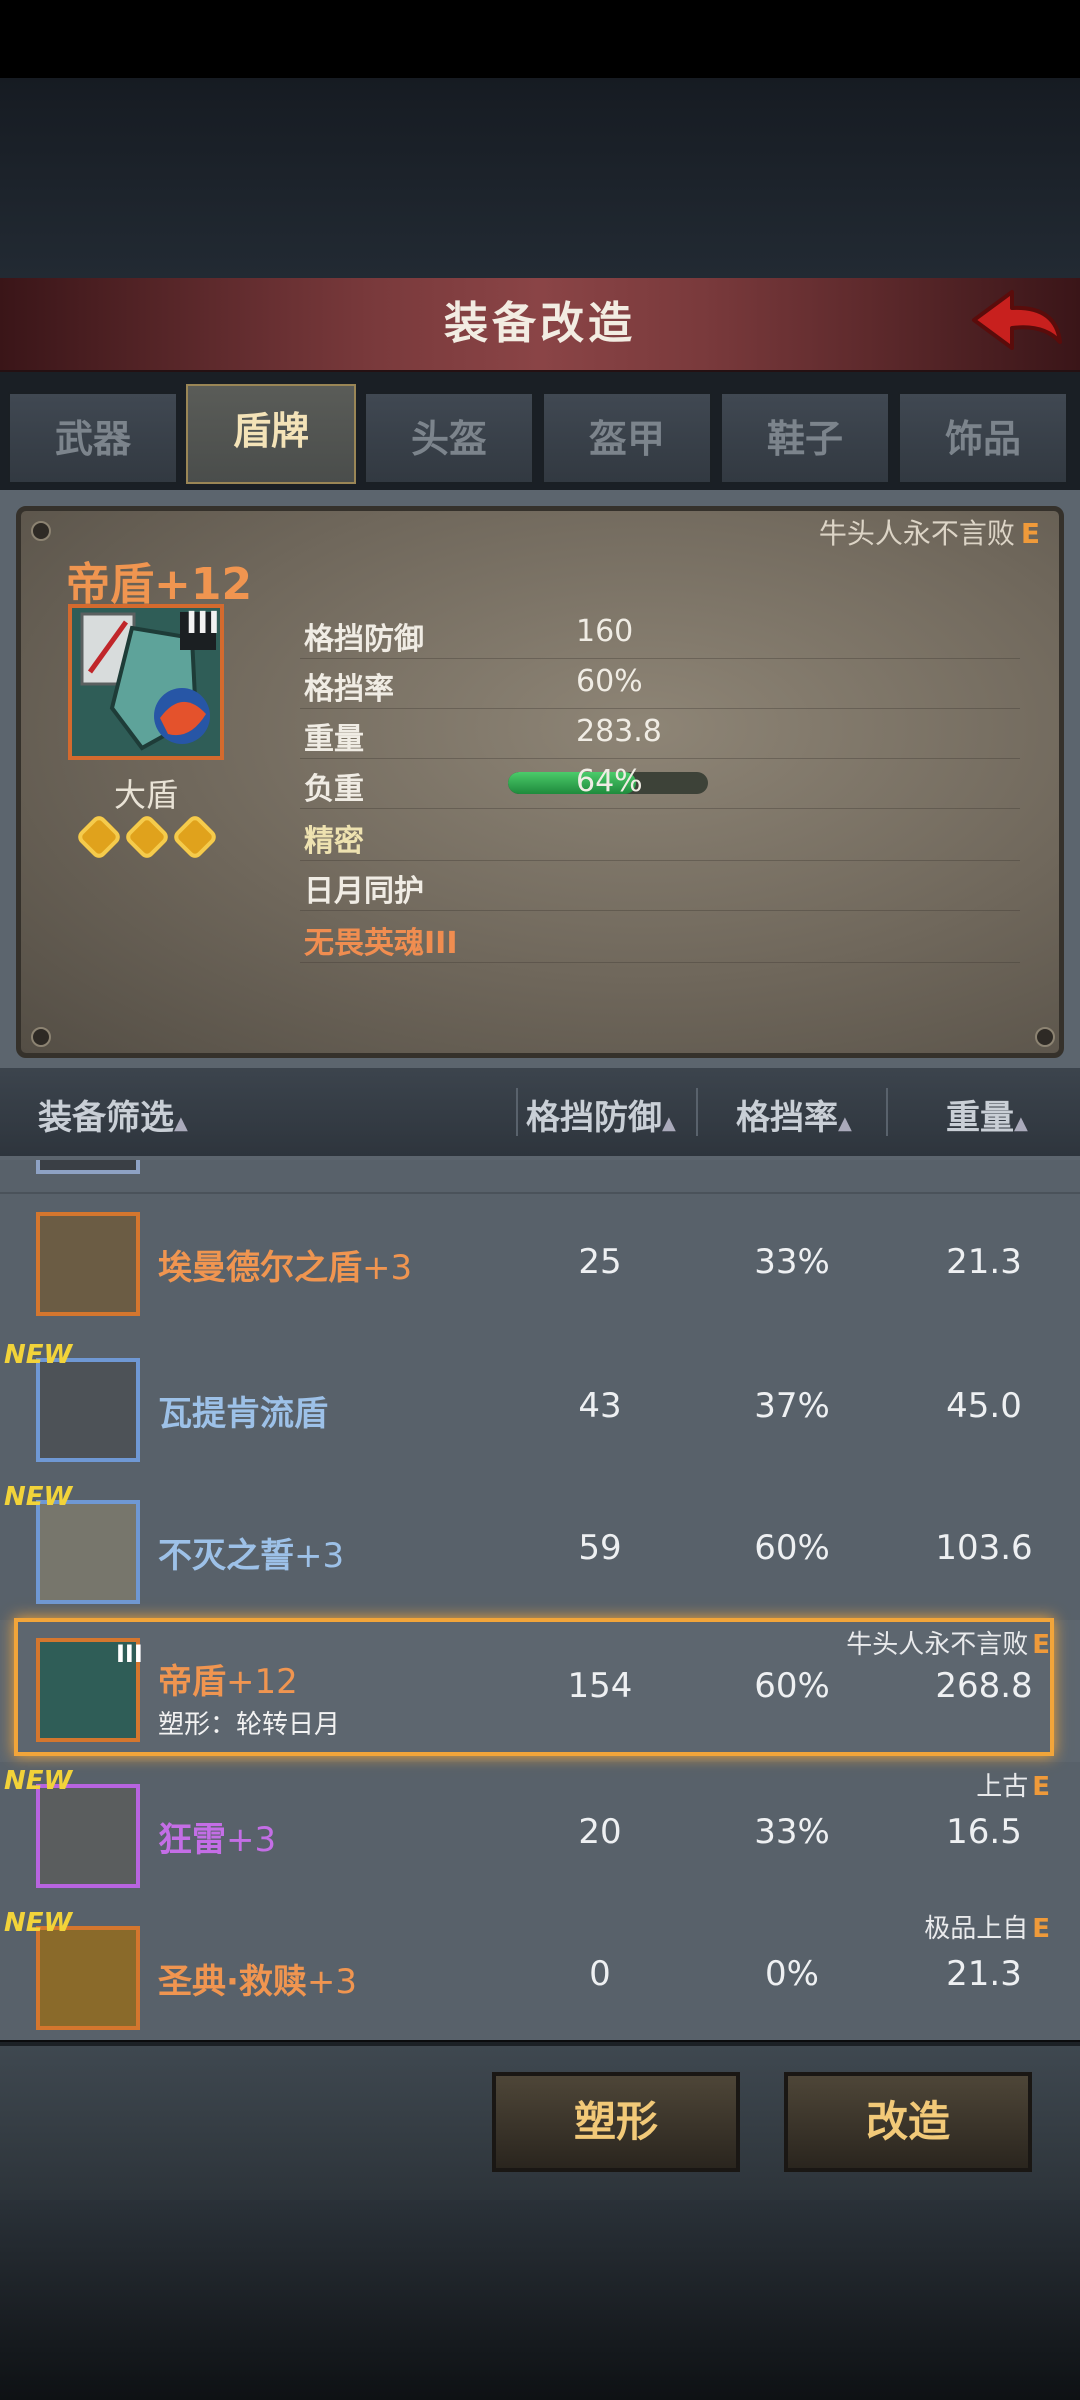  Describe the element at coordinates (540, 323) in the screenshot. I see `page-title: 装备改造` at that location.